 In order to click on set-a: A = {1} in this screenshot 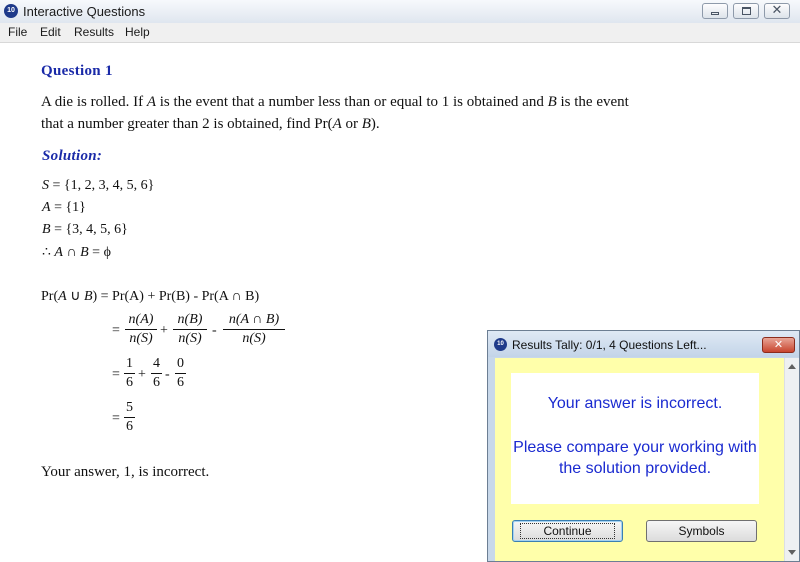, I will do `click(64, 208)`.